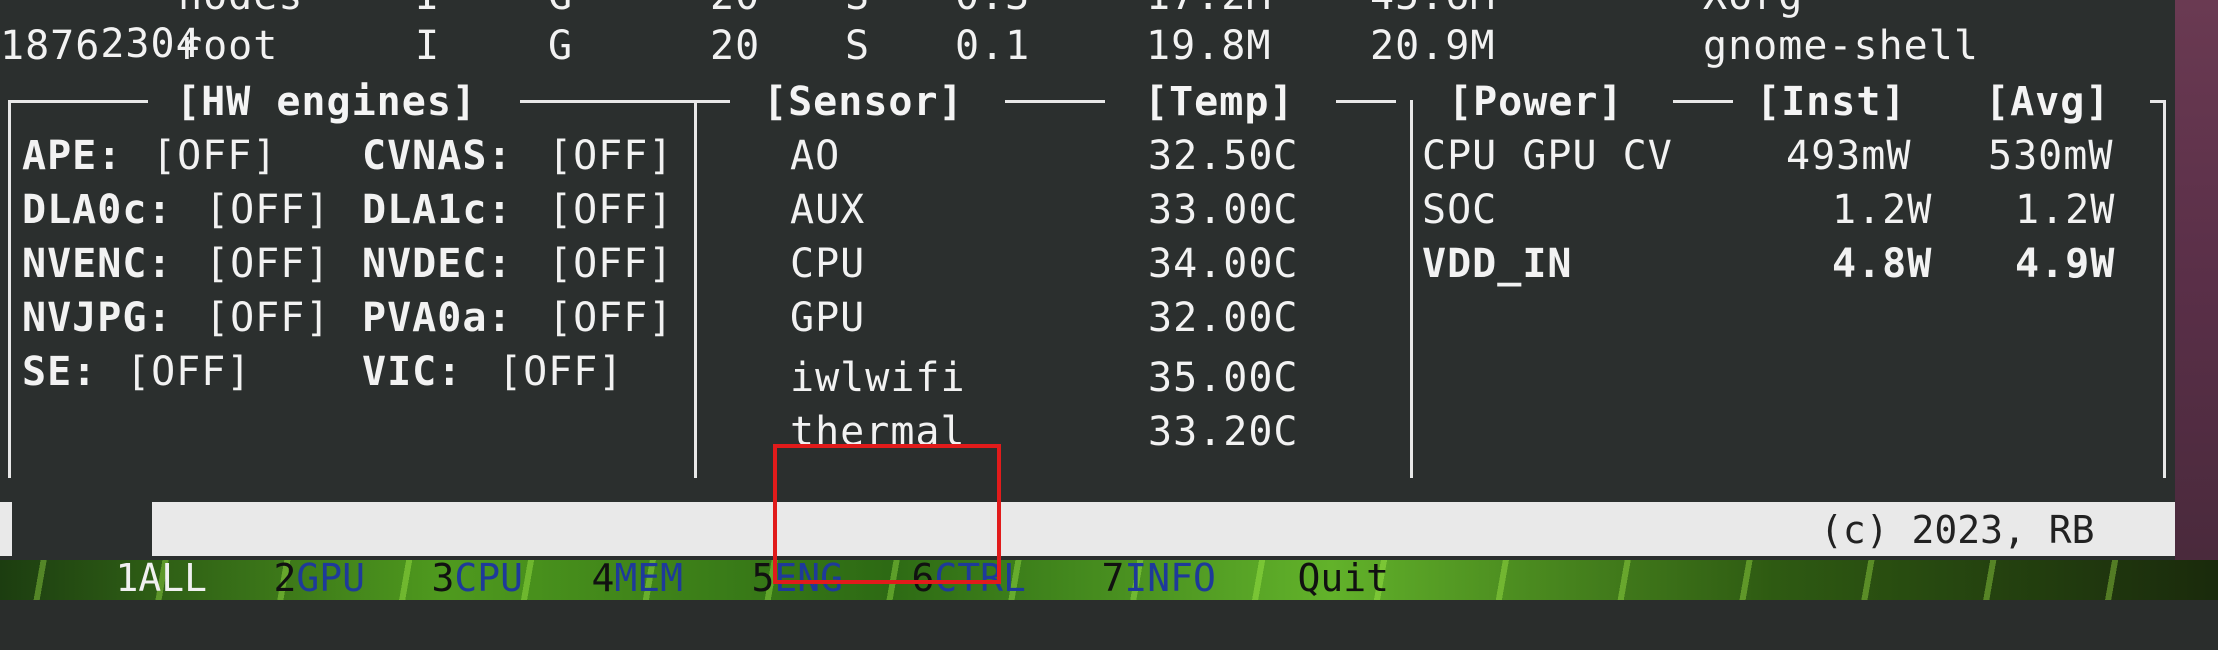 The height and width of the screenshot is (650, 2218). I want to click on process-user: nodes, so click(240, 10).